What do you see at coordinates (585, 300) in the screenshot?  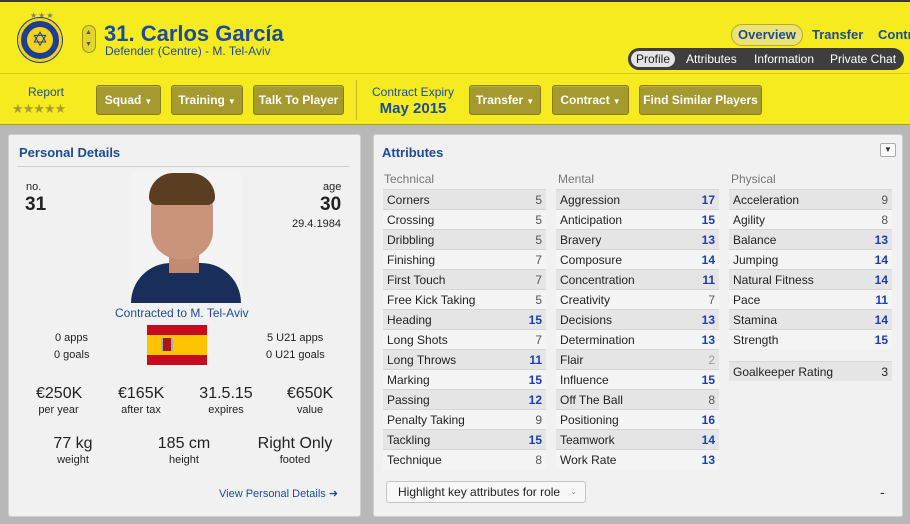 I see `attribute-name: Creativity` at bounding box center [585, 300].